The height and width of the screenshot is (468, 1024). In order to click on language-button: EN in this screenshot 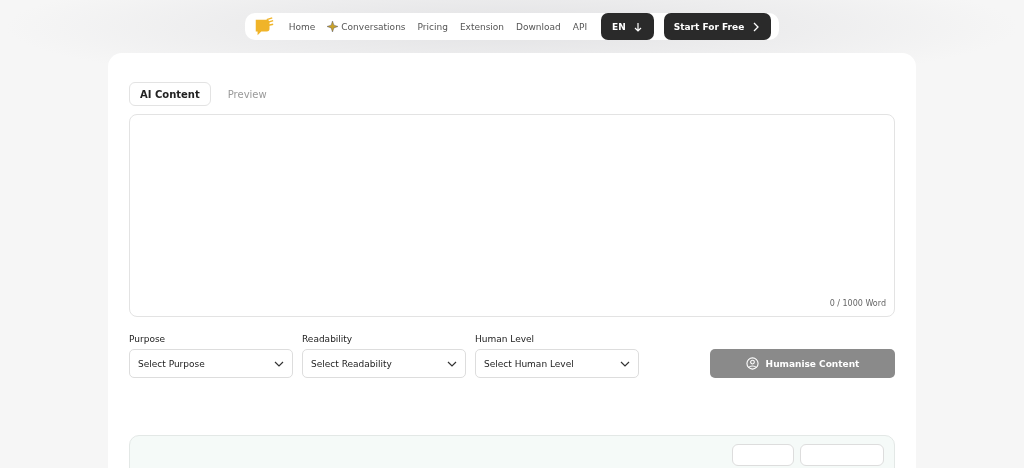, I will do `click(627, 26)`.